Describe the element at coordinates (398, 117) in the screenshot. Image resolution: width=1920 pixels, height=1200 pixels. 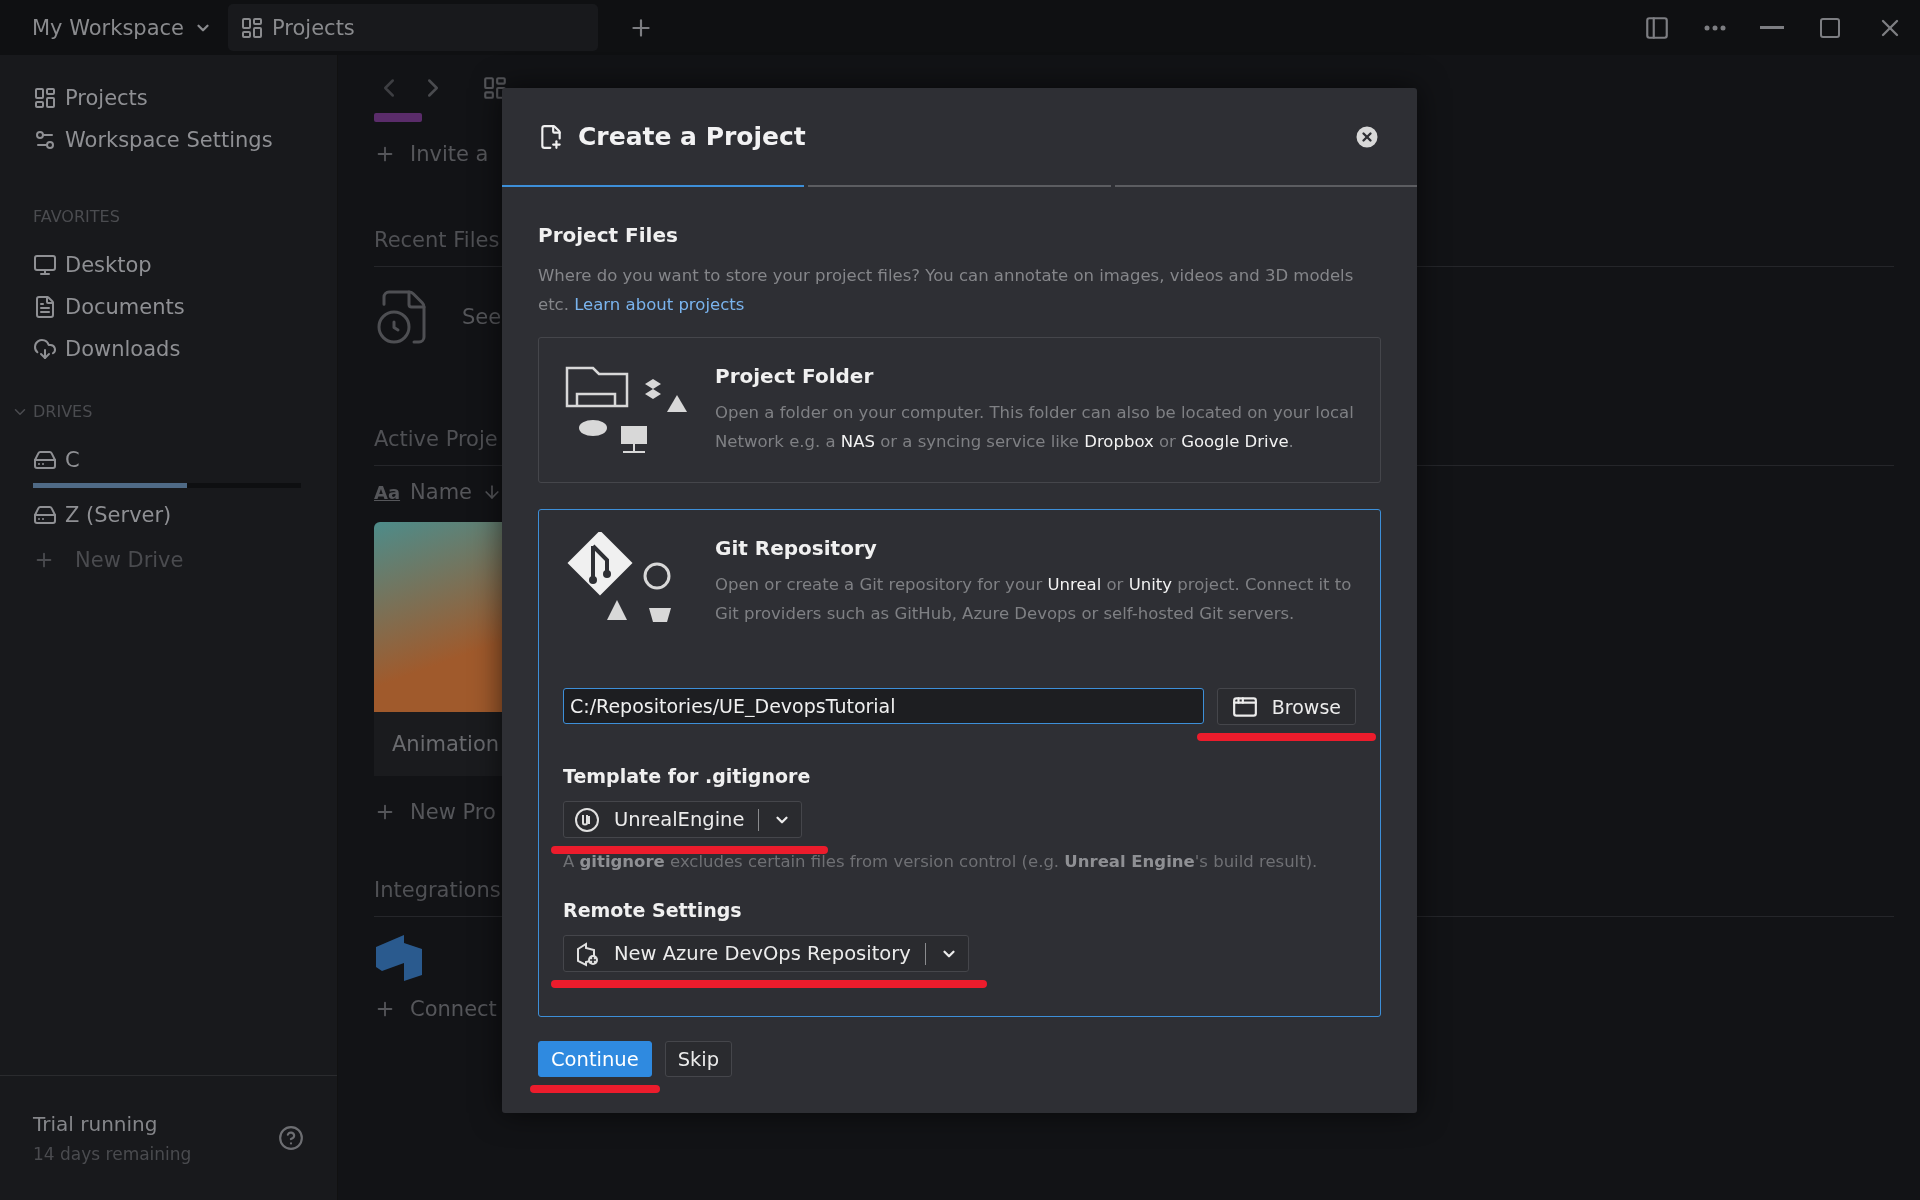
I see `tab-indicator` at that location.